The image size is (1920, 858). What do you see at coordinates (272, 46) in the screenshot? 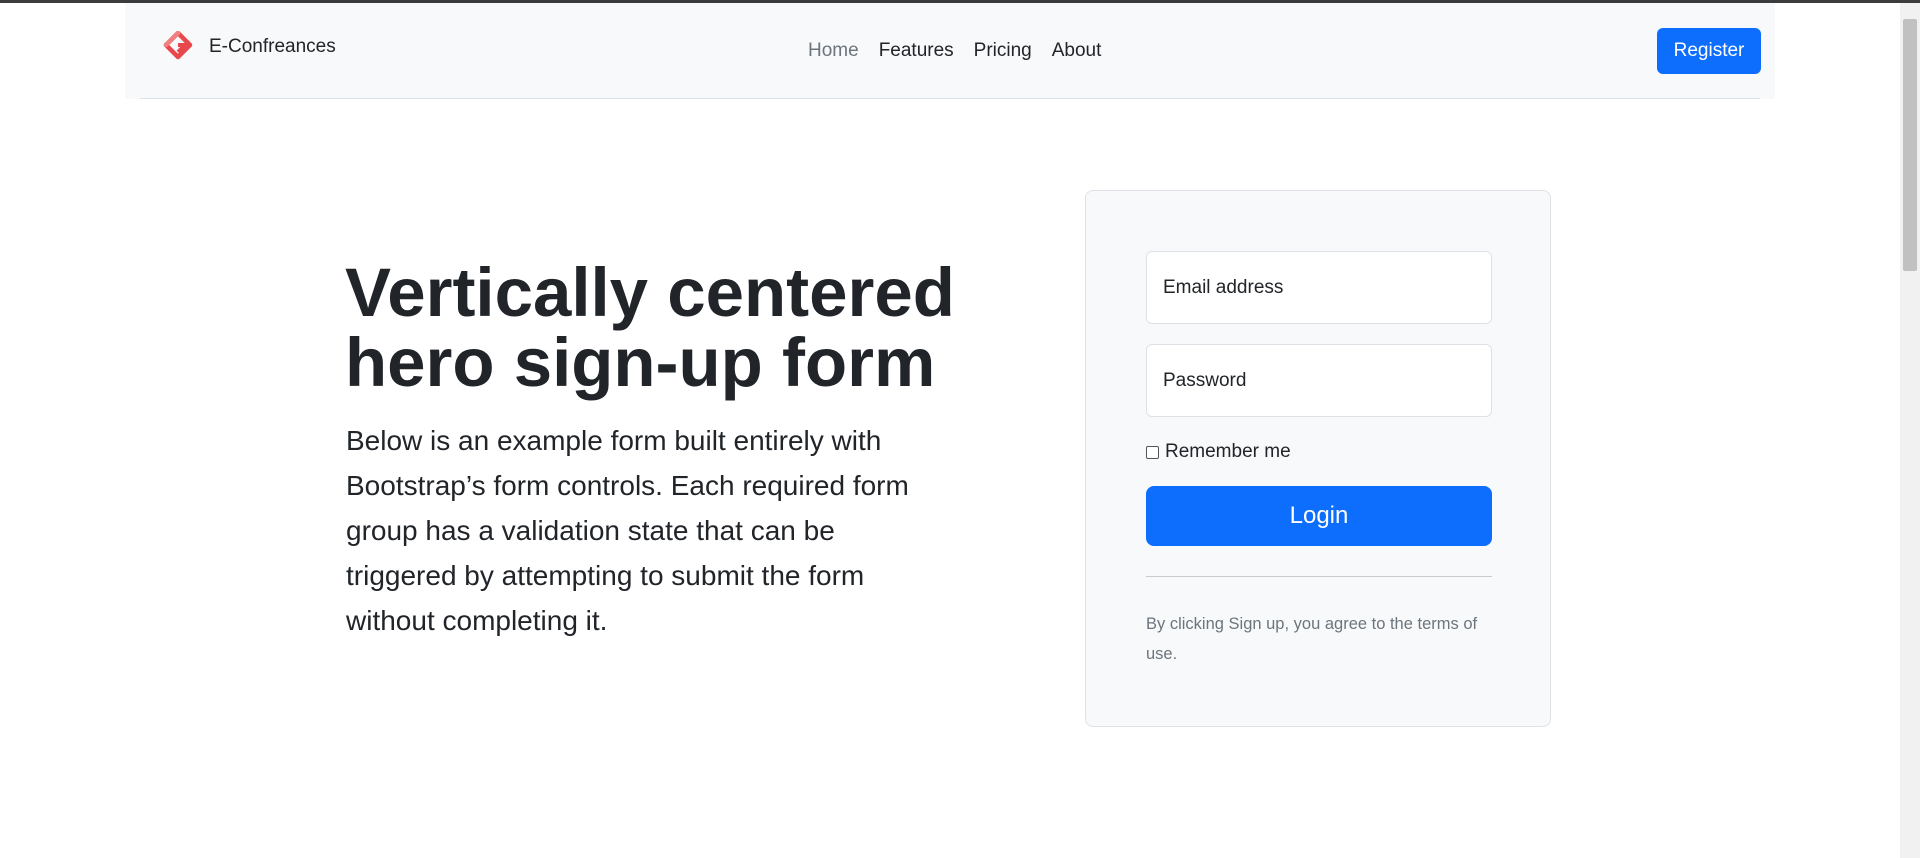
I see `brand-name: E-Confreances` at bounding box center [272, 46].